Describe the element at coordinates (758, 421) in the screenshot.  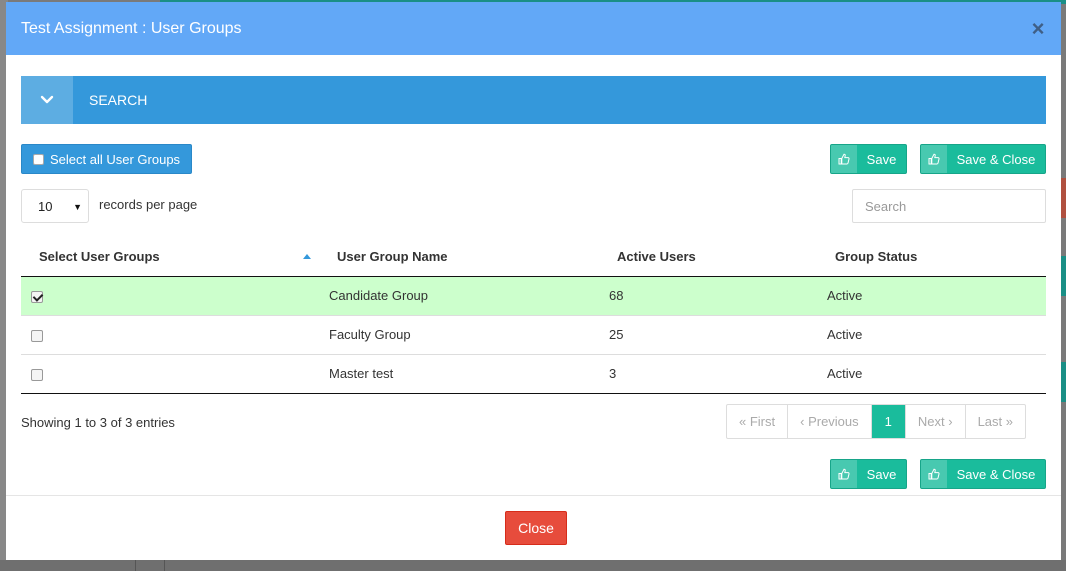
I see `pagination-first: « First` at that location.